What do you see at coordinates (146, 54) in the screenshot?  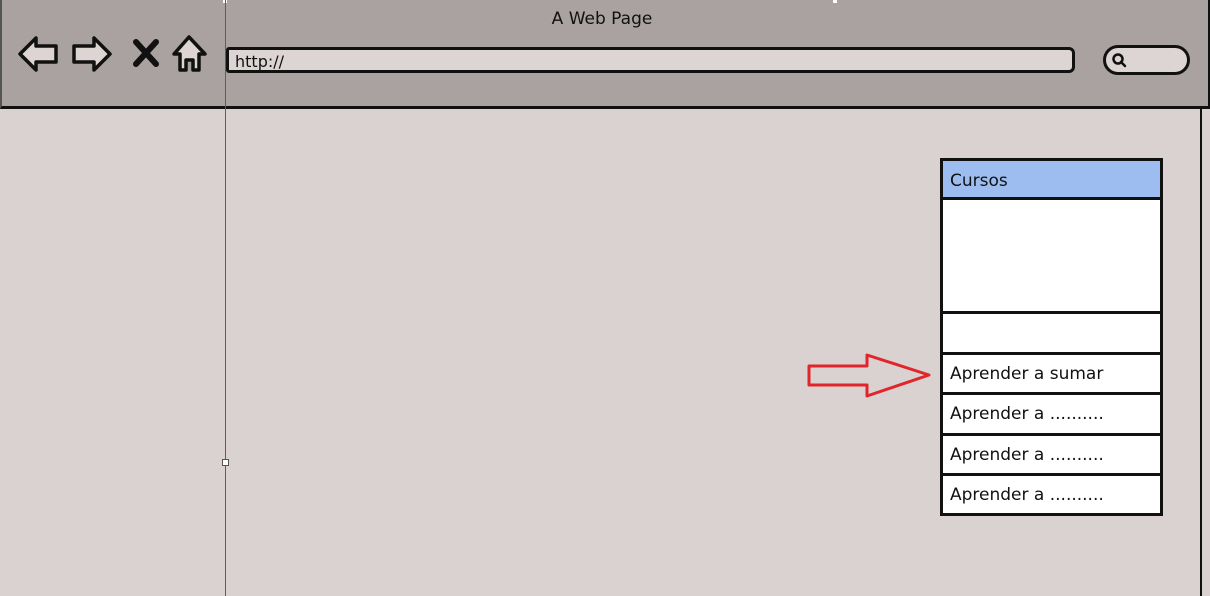 I see `close-icon` at bounding box center [146, 54].